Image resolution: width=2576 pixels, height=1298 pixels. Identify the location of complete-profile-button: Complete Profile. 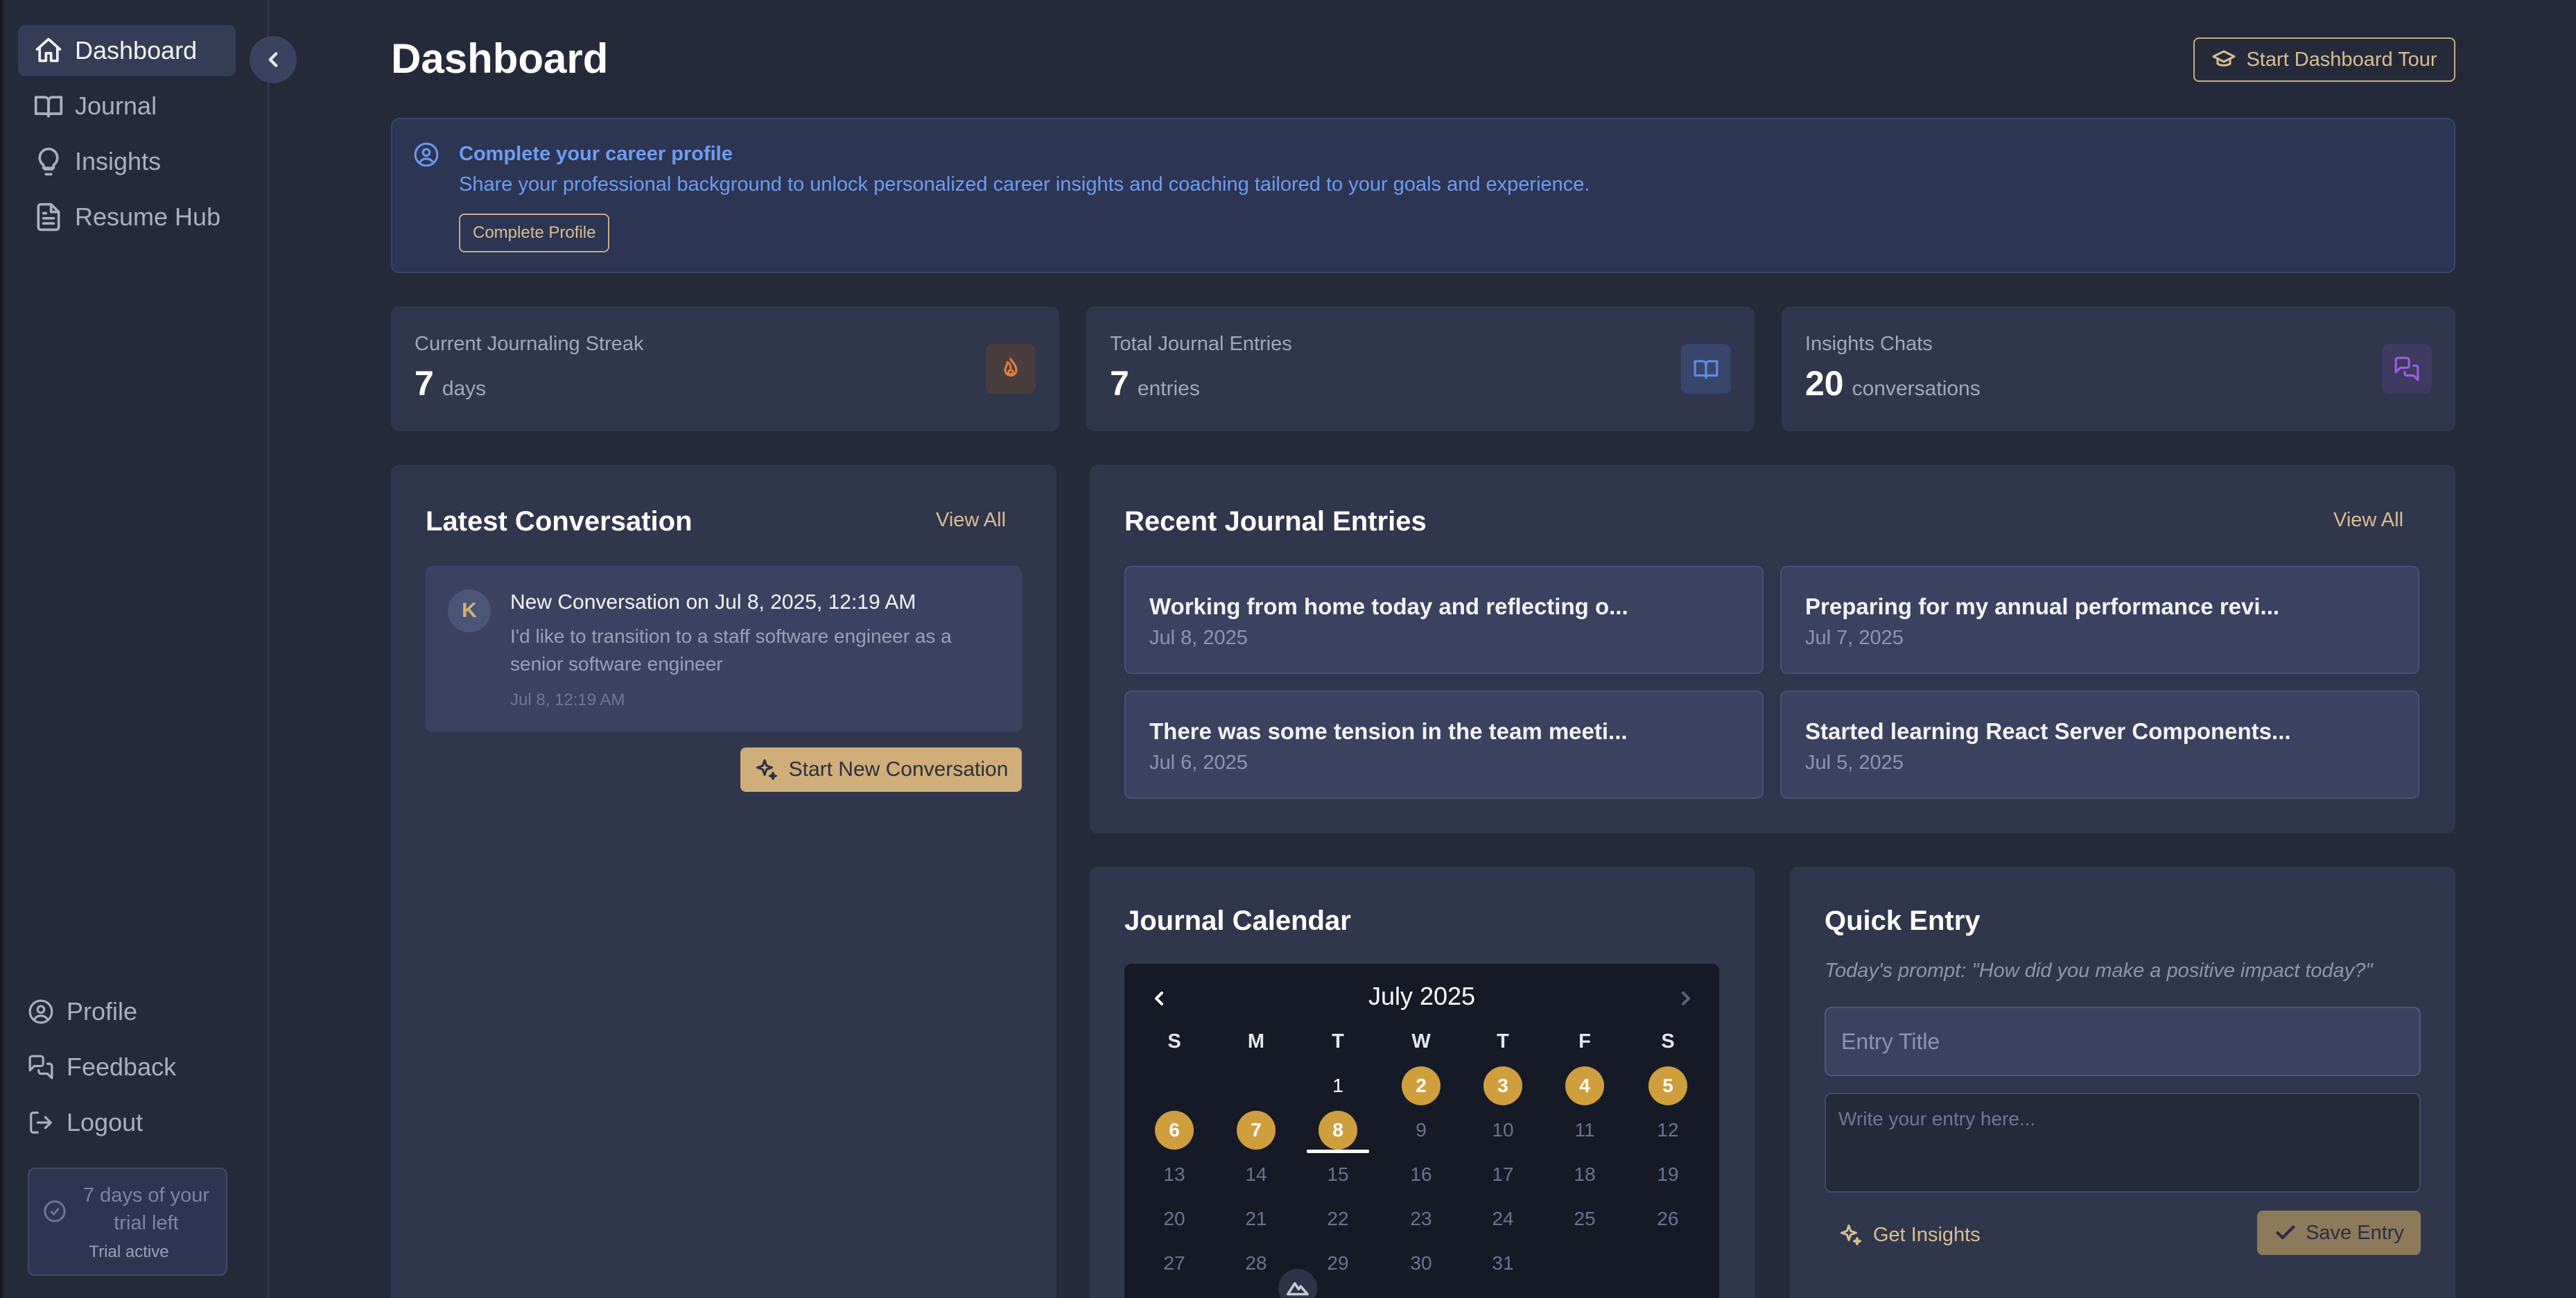
(534, 233).